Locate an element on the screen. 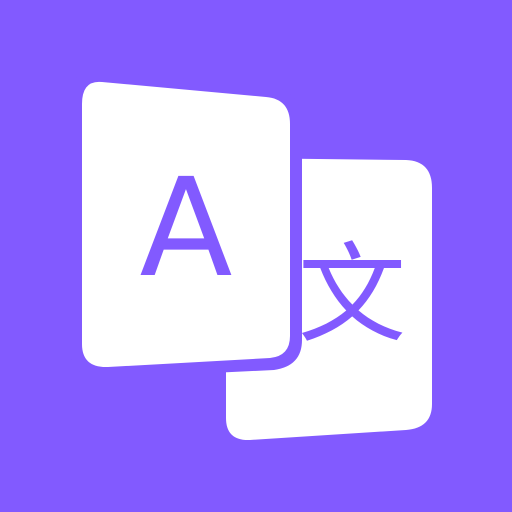  latin-letter-a: A is located at coordinates (185, 229).